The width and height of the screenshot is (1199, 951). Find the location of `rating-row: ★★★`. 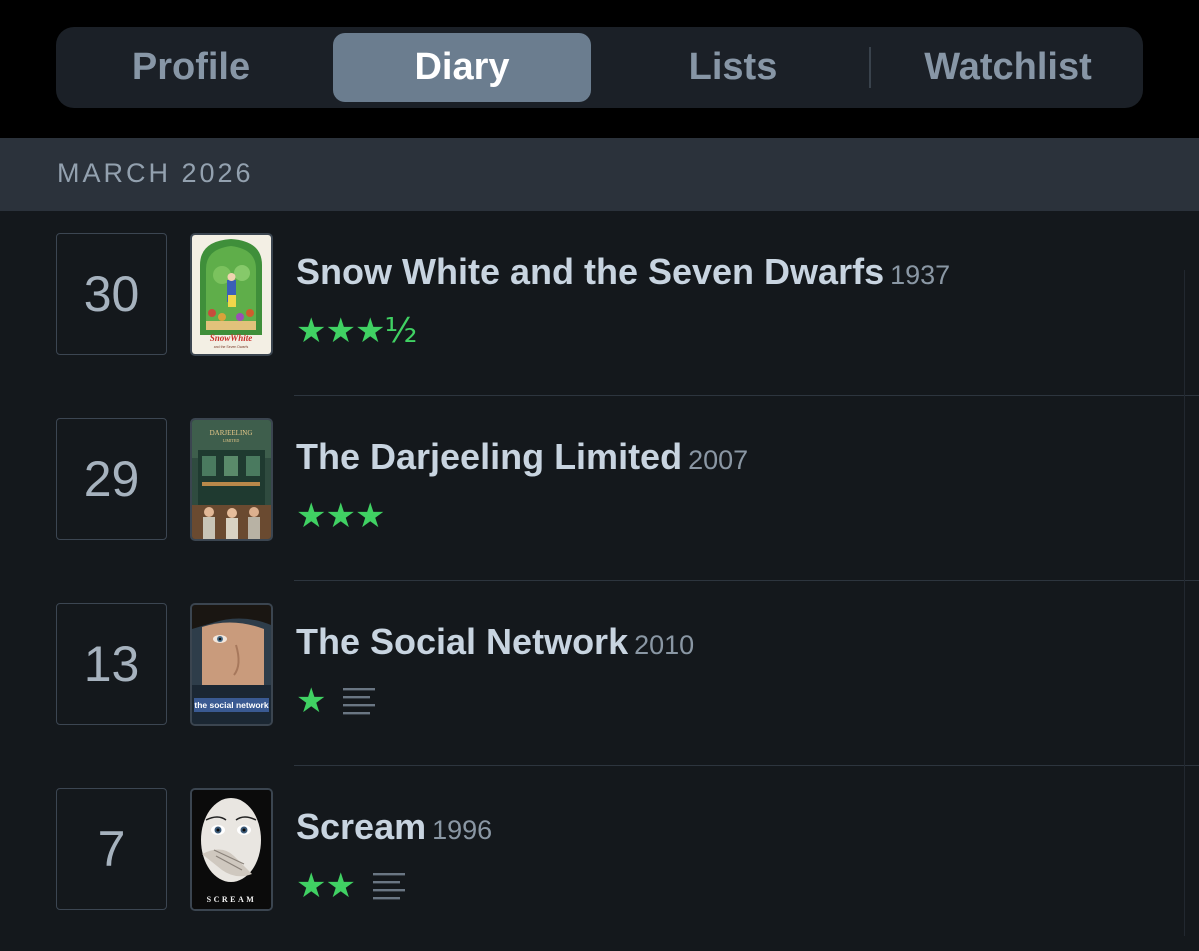

rating-row: ★★★ is located at coordinates (340, 516).